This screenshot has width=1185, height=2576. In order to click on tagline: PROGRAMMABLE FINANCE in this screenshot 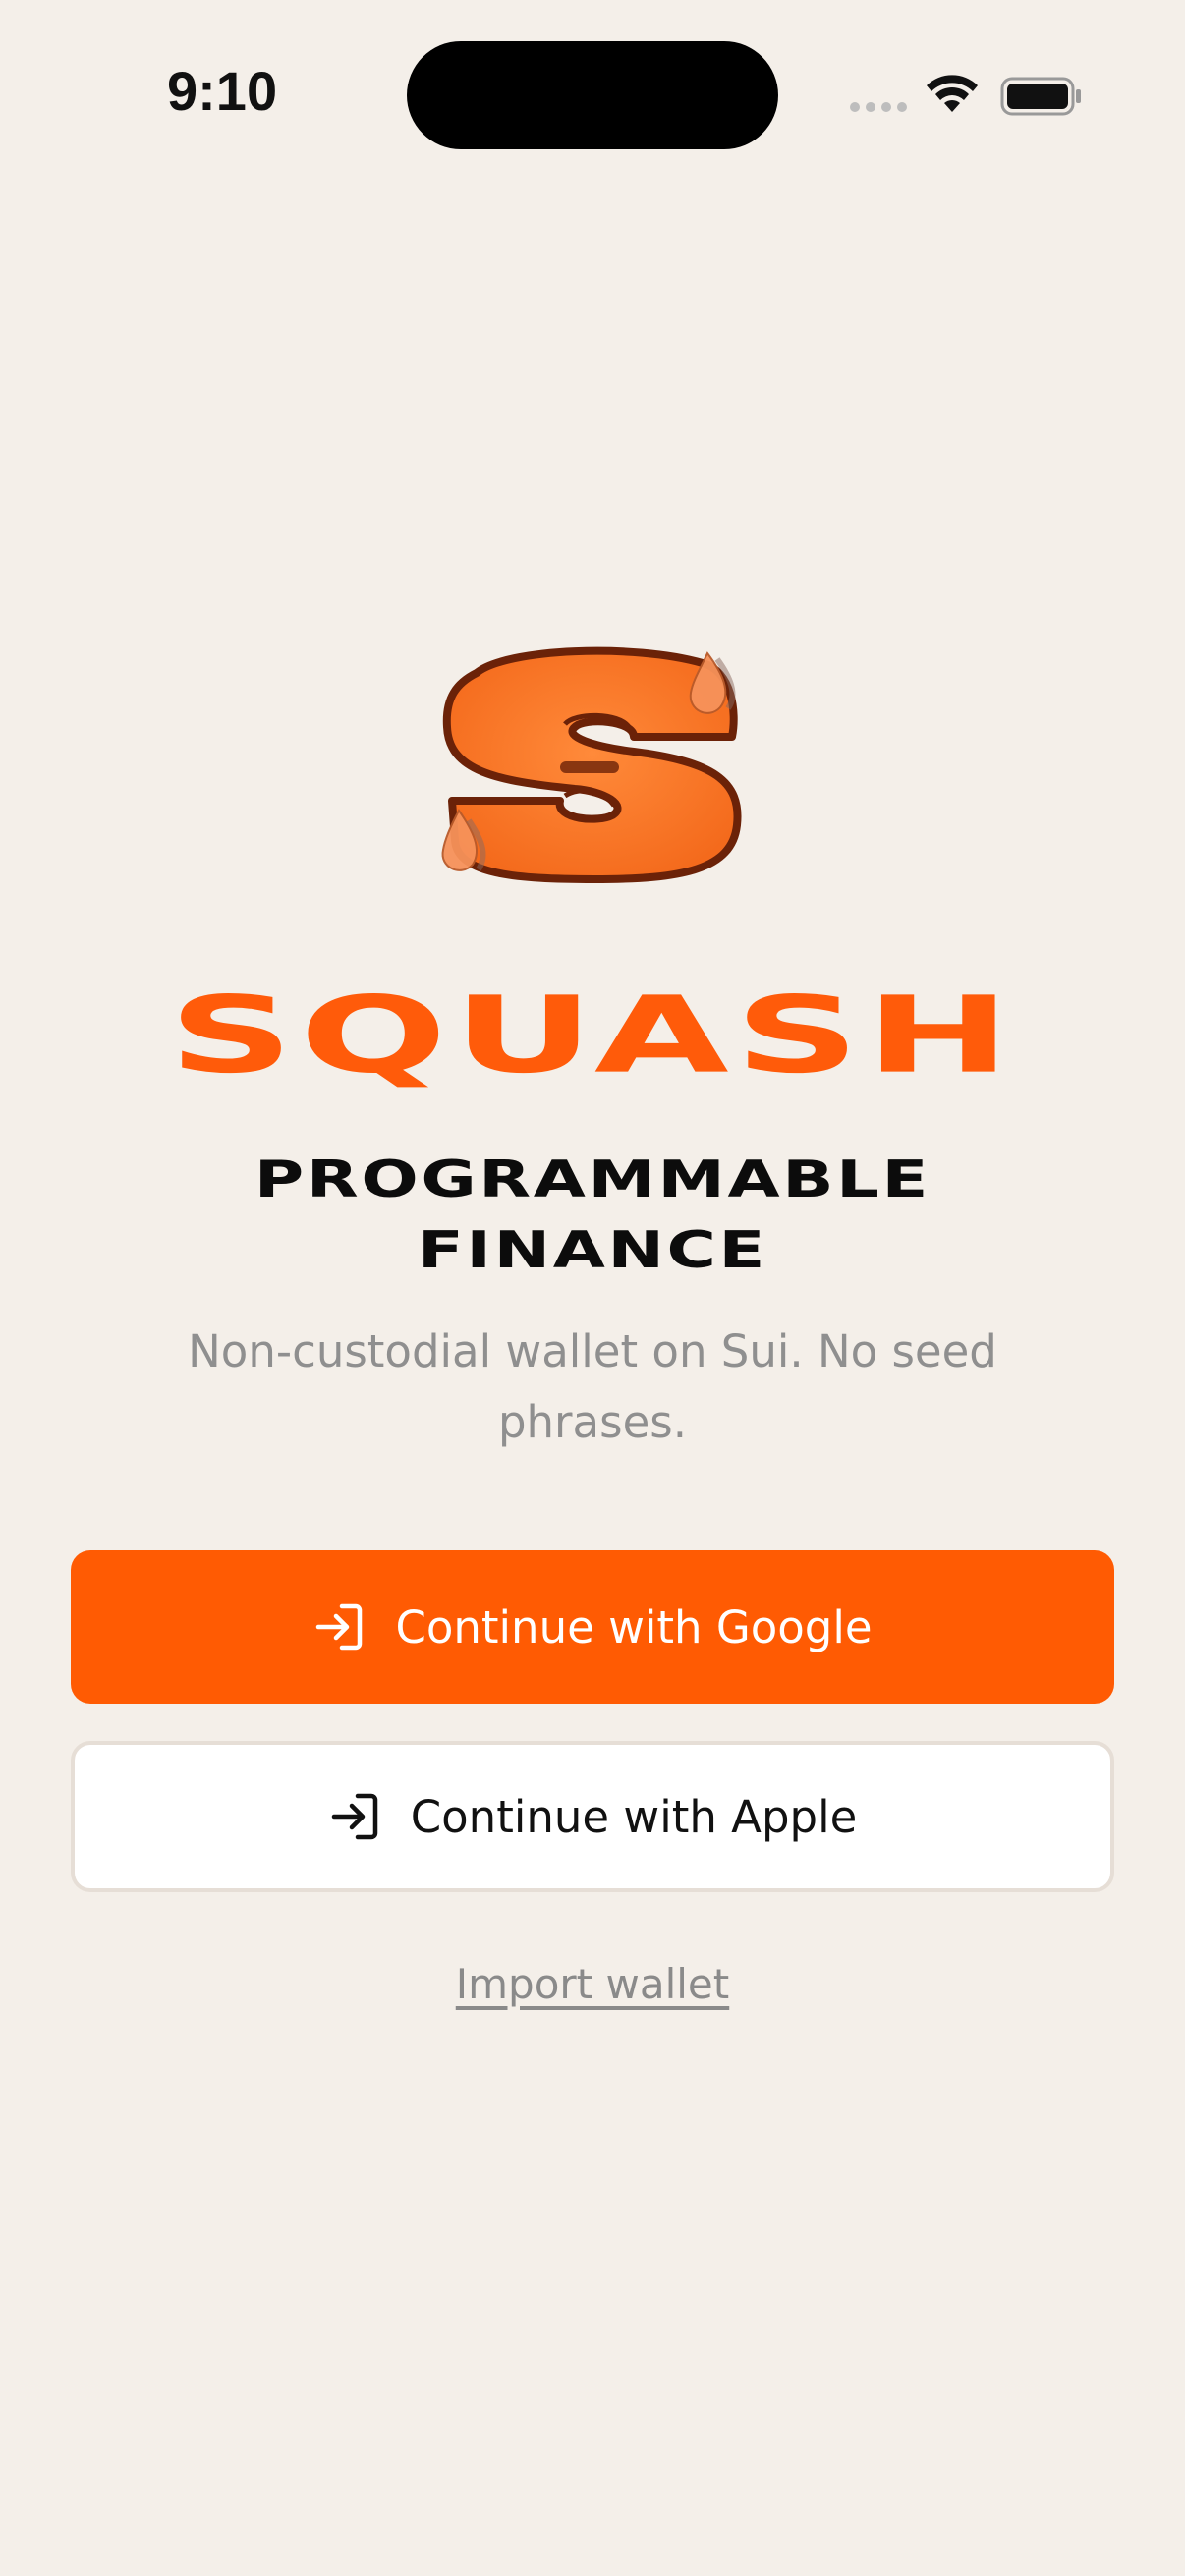, I will do `click(592, 1215)`.